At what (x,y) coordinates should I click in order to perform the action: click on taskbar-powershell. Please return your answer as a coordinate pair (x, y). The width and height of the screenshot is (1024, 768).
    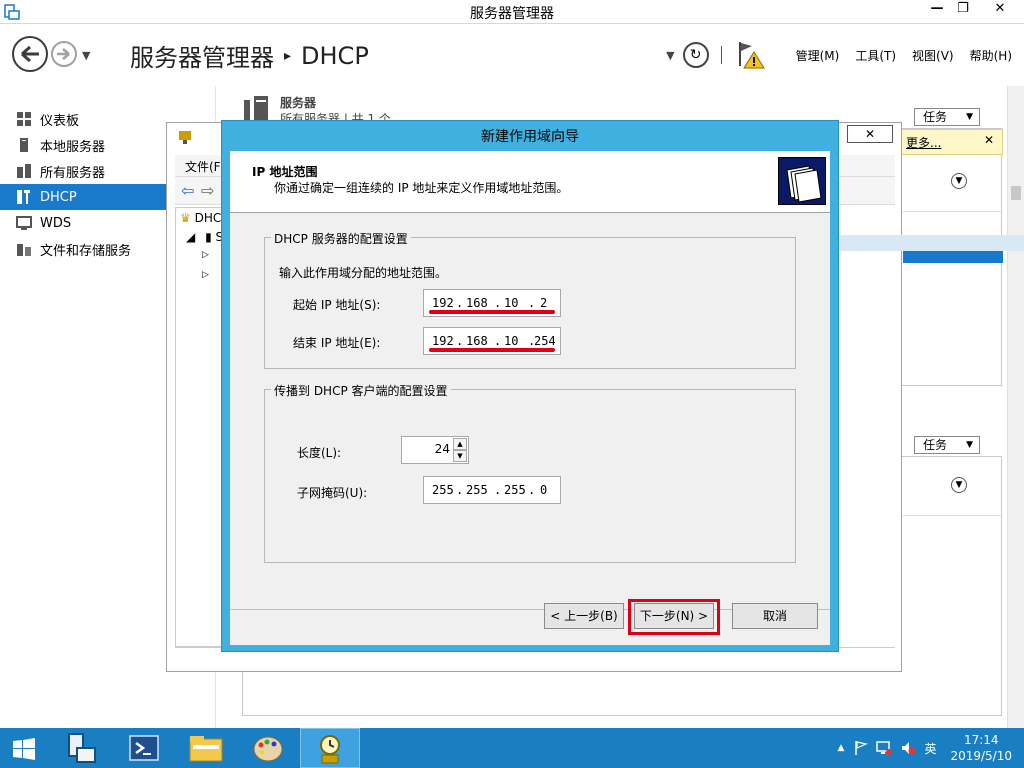
    Looking at the image, I should click on (144, 748).